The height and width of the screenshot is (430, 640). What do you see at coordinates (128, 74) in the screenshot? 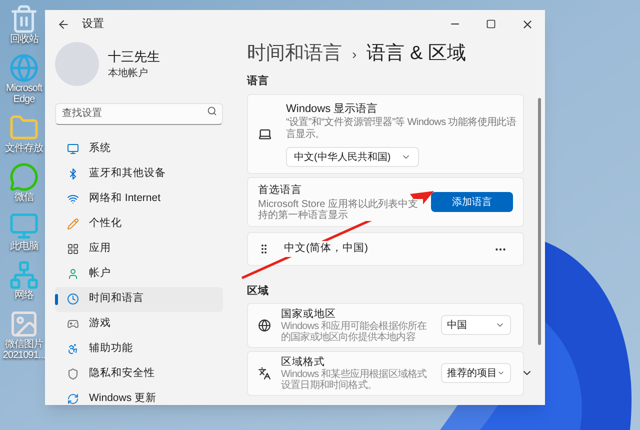
I see `account-type: 本地帐户` at bounding box center [128, 74].